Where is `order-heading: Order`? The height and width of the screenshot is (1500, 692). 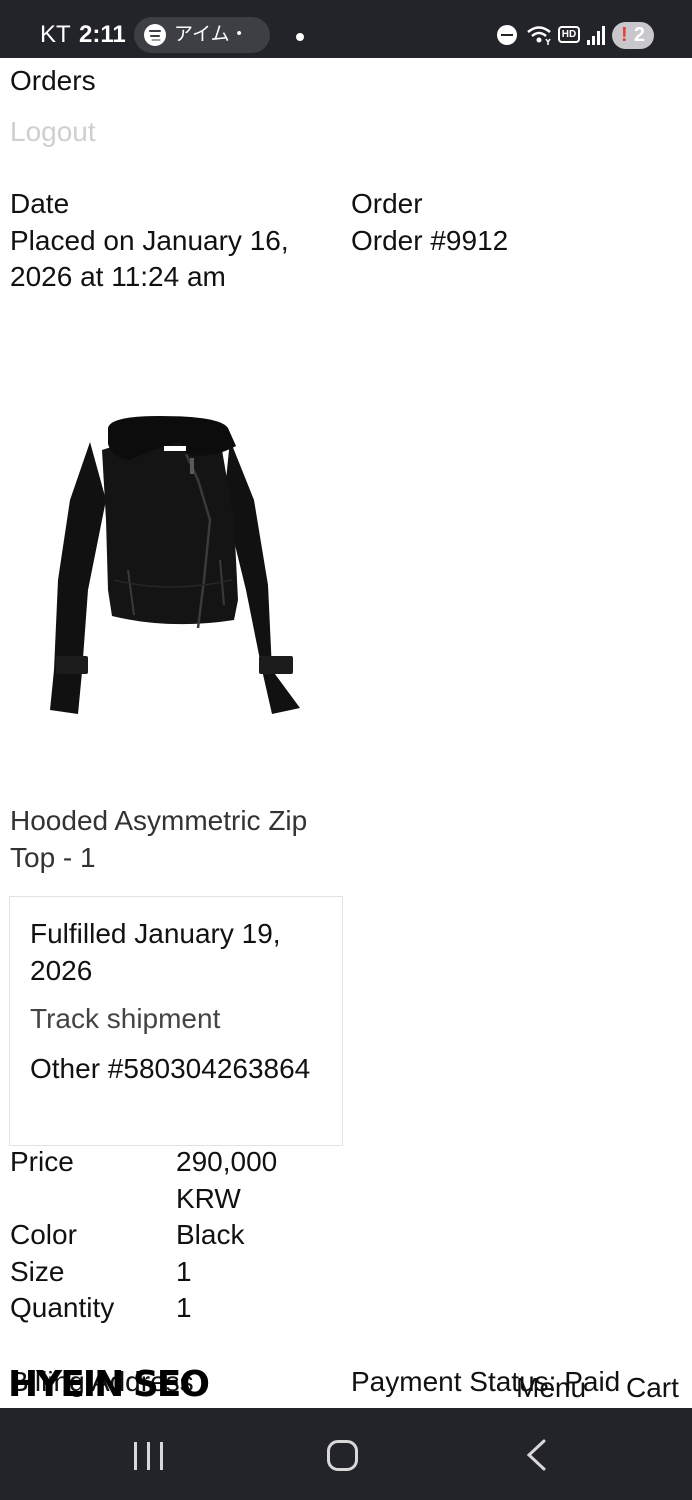 order-heading: Order is located at coordinates (387, 203).